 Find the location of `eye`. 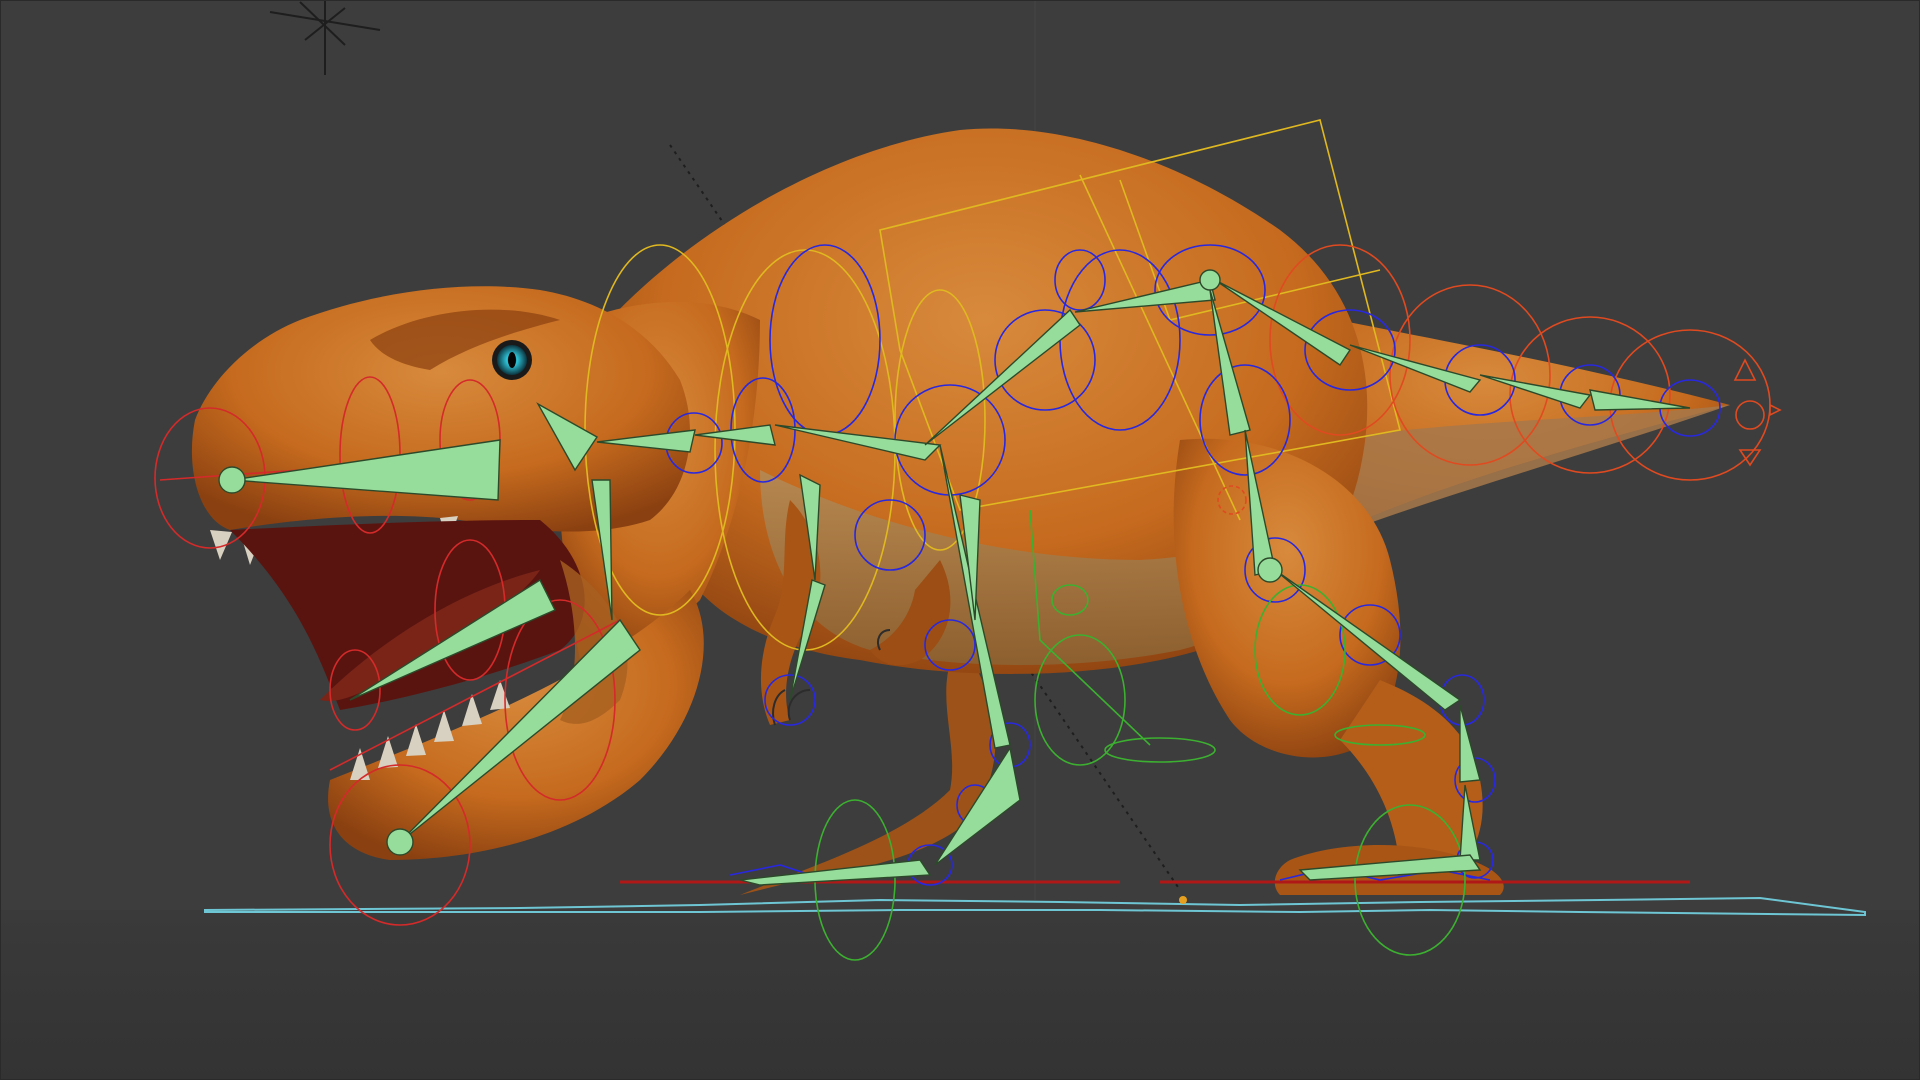

eye is located at coordinates (512, 360).